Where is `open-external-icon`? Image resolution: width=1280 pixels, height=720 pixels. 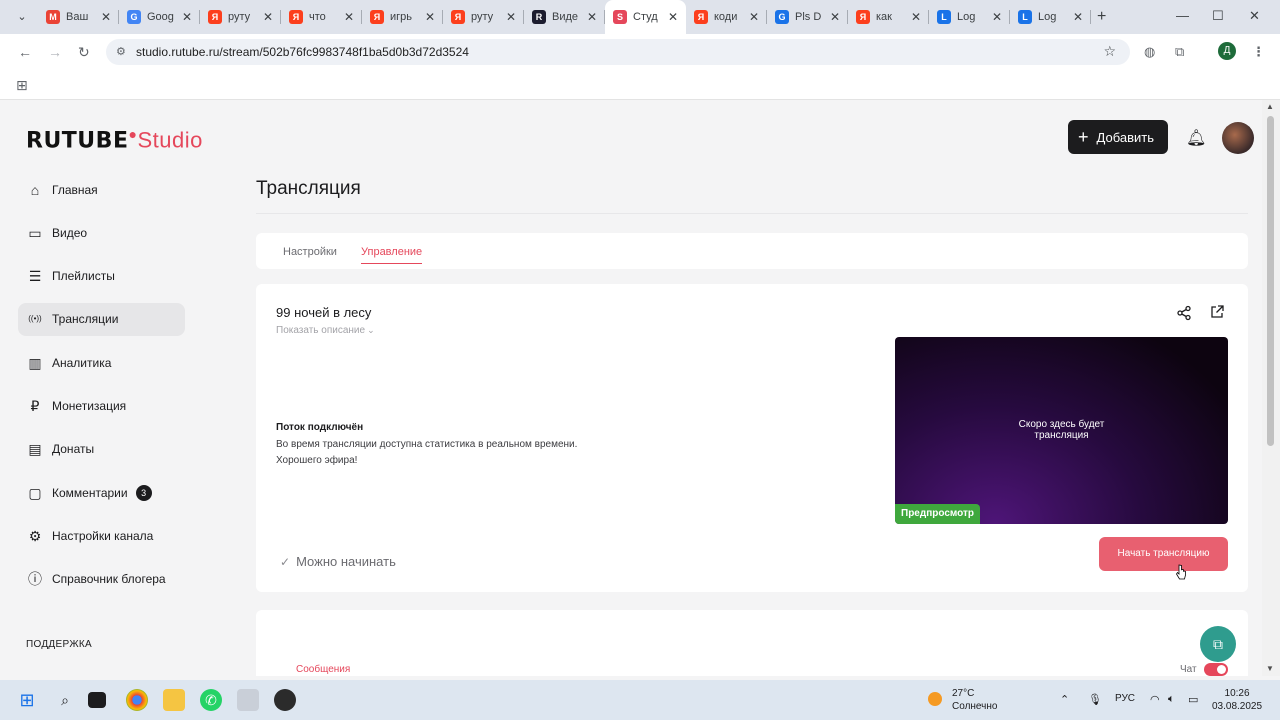
open-external-icon is located at coordinates (1217, 313).